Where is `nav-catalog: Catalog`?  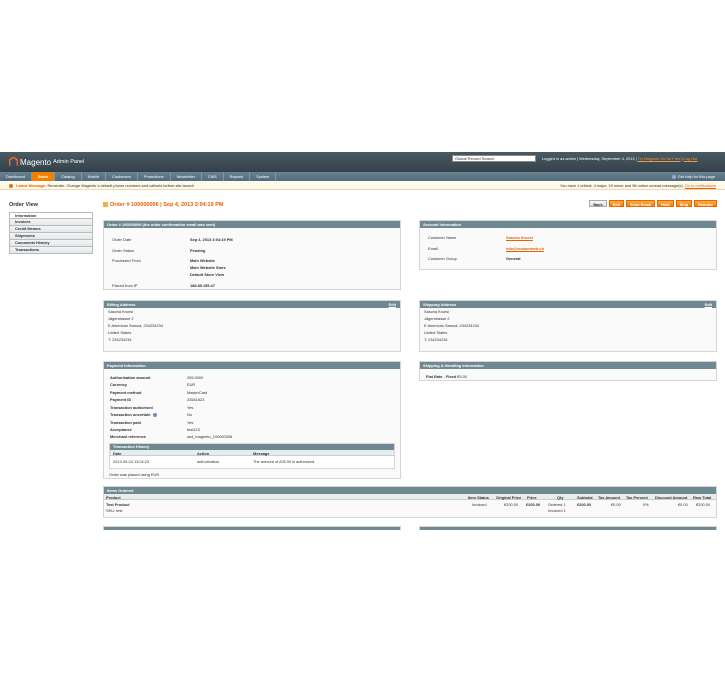
nav-catalog: Catalog is located at coordinates (68, 176).